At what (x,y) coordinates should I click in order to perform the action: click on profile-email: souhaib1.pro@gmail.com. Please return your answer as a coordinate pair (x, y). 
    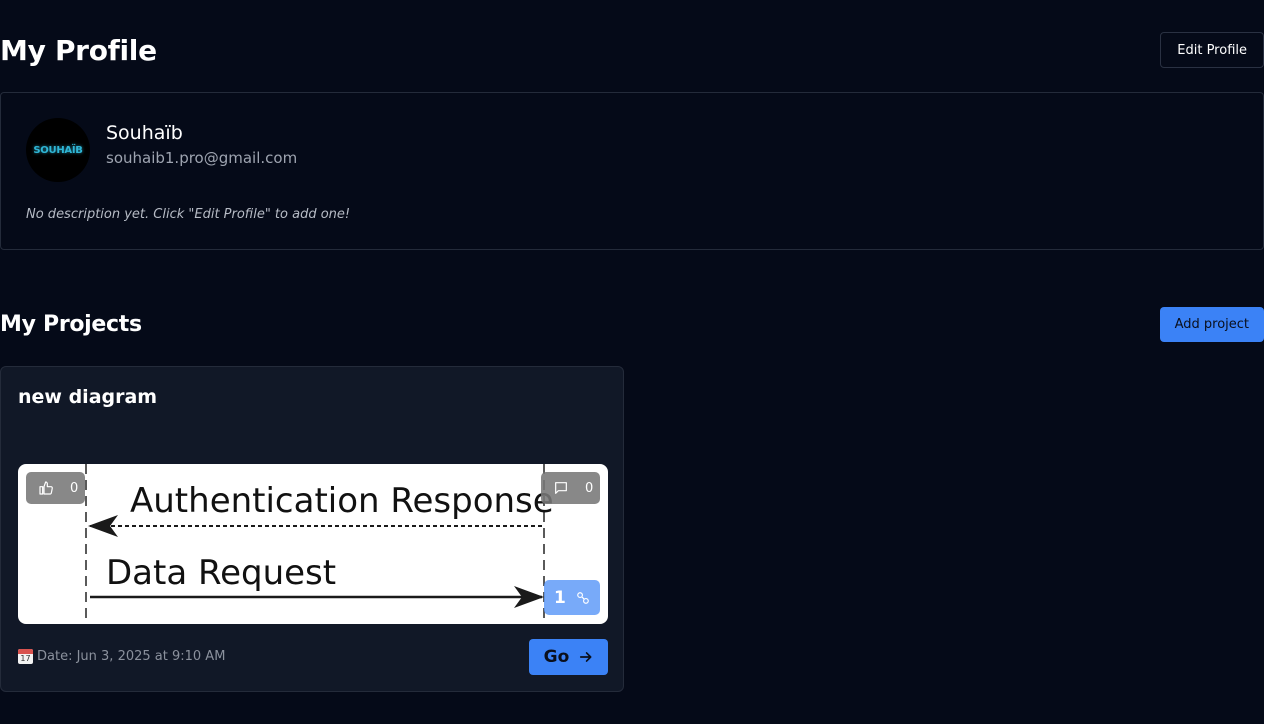
    Looking at the image, I should click on (202, 158).